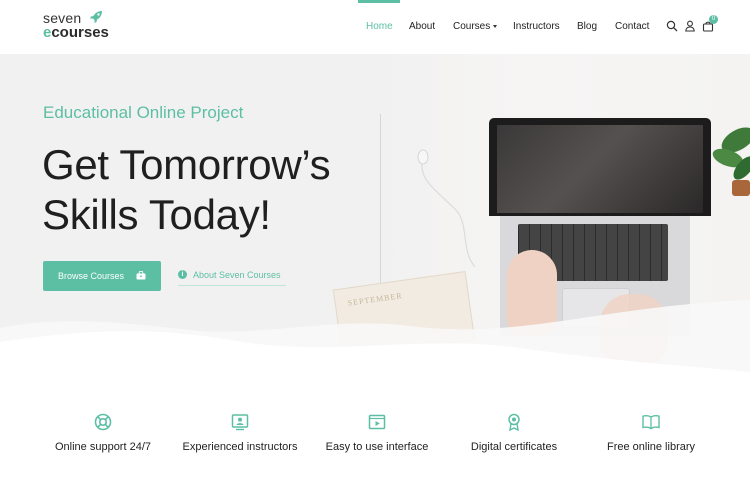  What do you see at coordinates (240, 422) in the screenshot?
I see `instructor-screen-icon` at bounding box center [240, 422].